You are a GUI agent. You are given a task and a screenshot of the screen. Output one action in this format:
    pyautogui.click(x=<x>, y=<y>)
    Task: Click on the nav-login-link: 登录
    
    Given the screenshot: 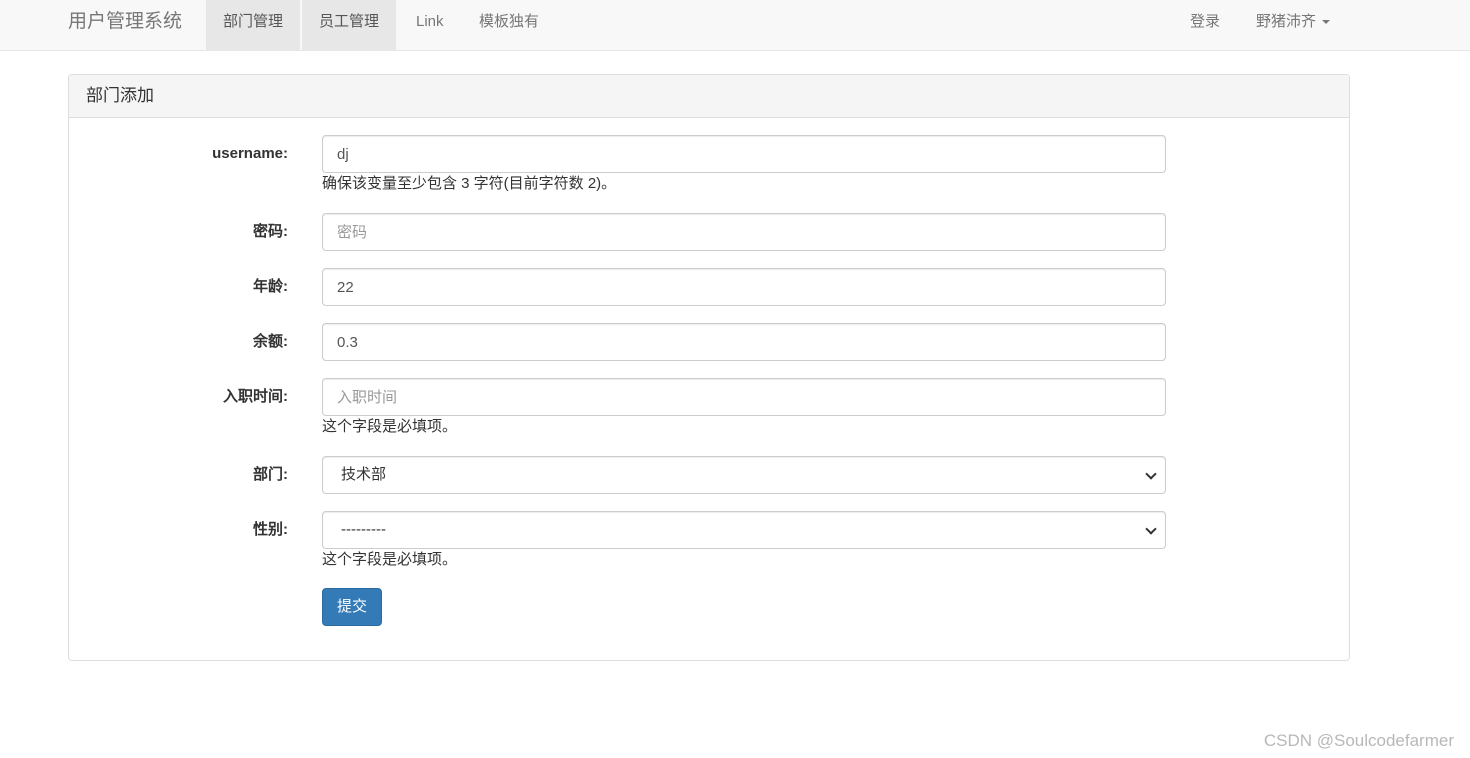 What is the action you would take?
    pyautogui.click(x=1205, y=25)
    